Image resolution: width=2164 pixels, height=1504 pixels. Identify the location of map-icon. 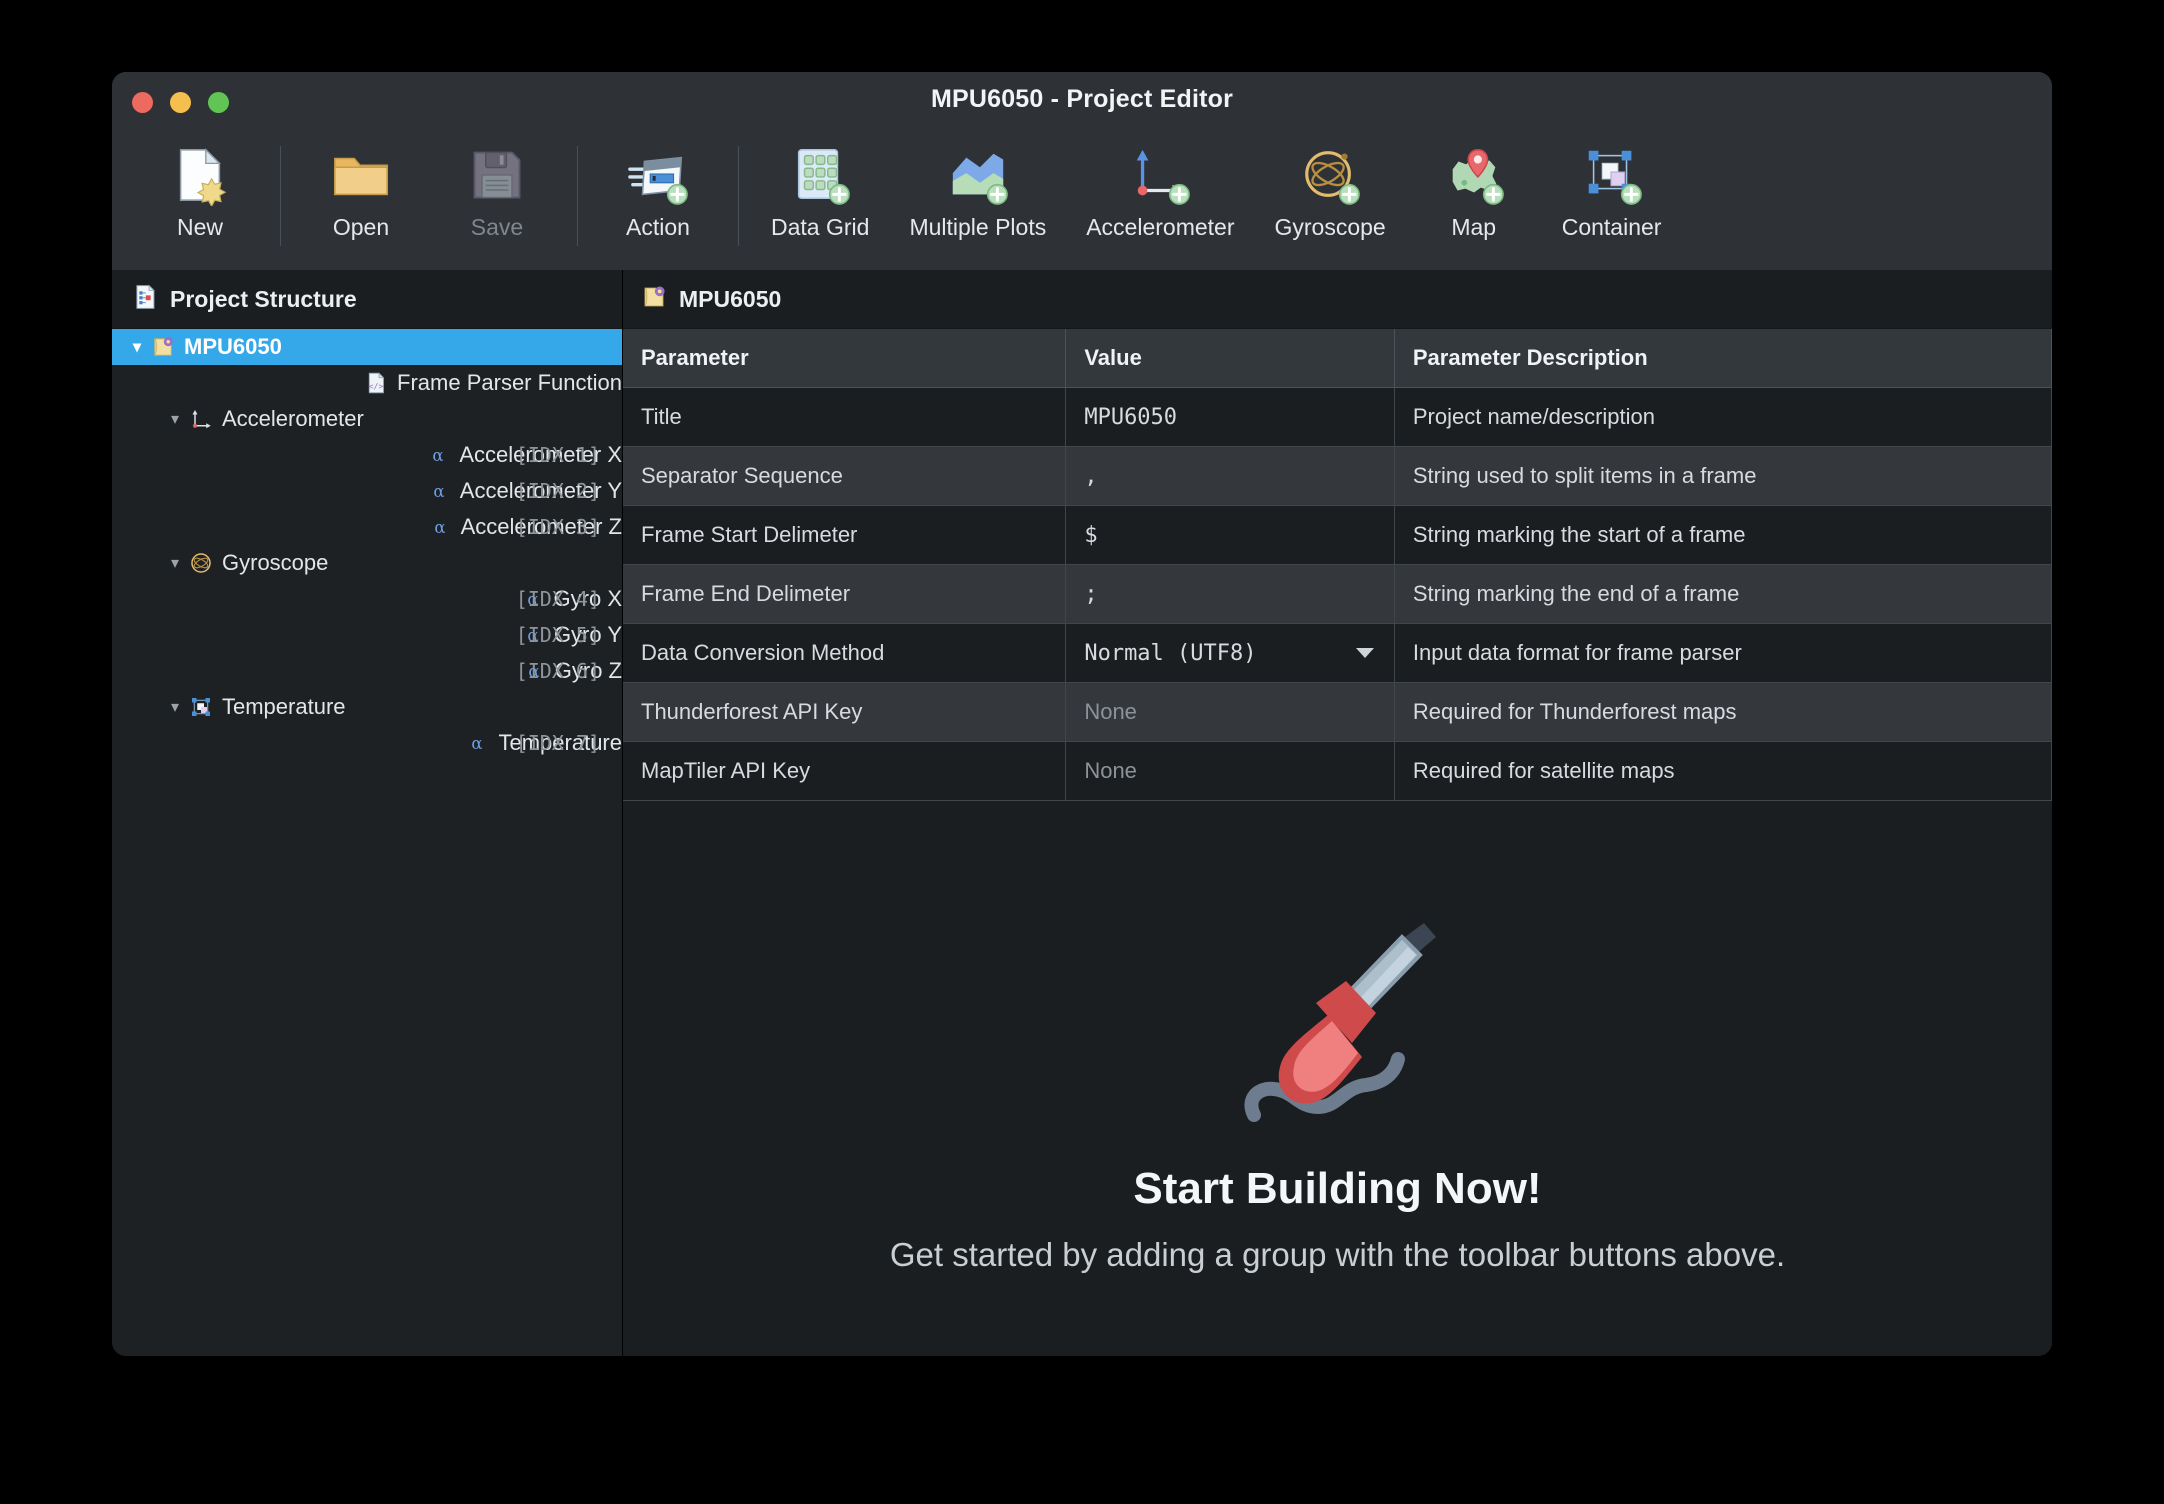
(1474, 175).